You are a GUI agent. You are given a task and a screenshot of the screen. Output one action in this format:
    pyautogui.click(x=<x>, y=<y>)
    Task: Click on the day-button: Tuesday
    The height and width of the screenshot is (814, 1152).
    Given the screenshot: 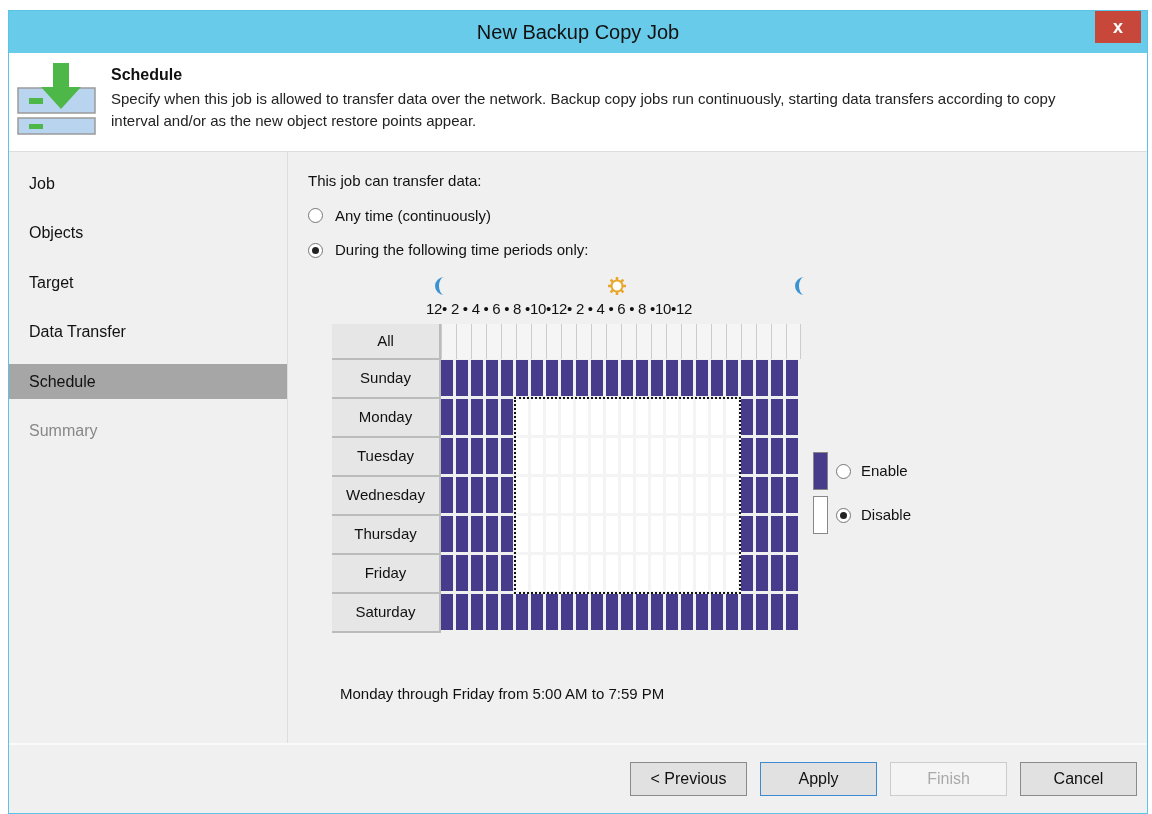 What is the action you would take?
    pyautogui.click(x=386, y=457)
    